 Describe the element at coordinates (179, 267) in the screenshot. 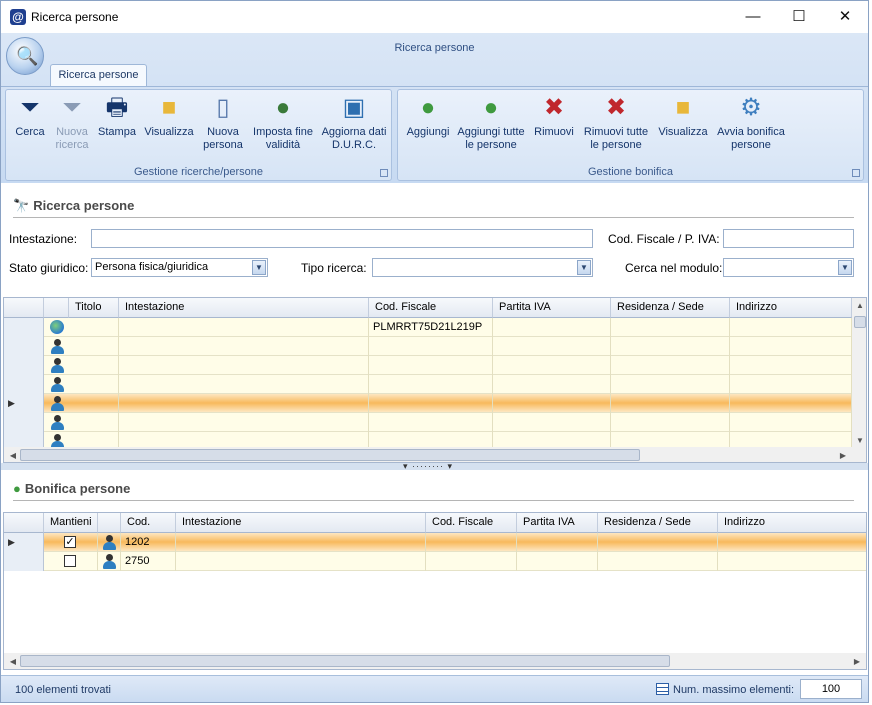

I see `stato-giuridico-select: Persona fisica/giuridica ▼` at that location.